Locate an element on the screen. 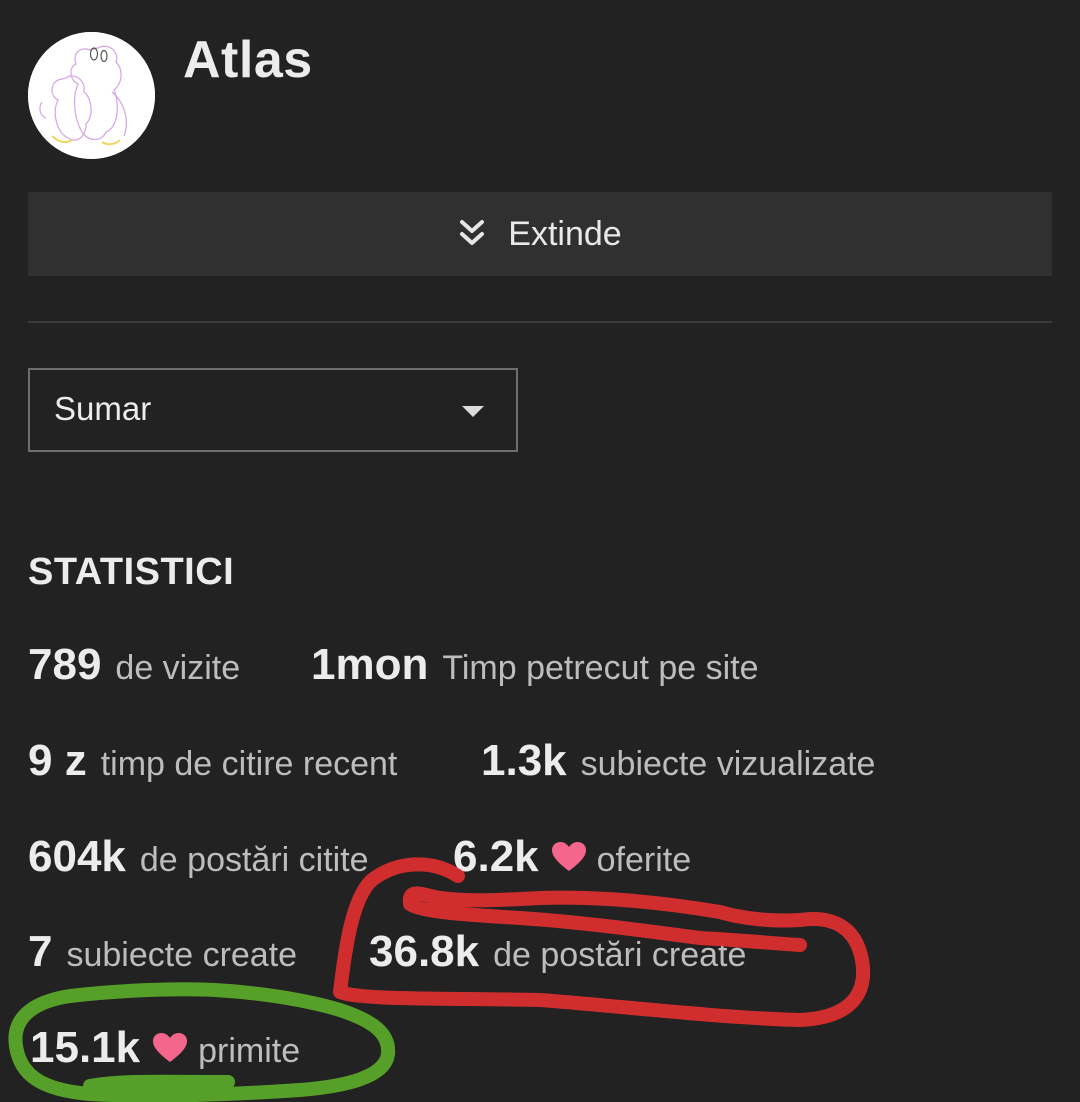 This screenshot has width=1080, height=1102. stat-value: 1.3k is located at coordinates (524, 760).